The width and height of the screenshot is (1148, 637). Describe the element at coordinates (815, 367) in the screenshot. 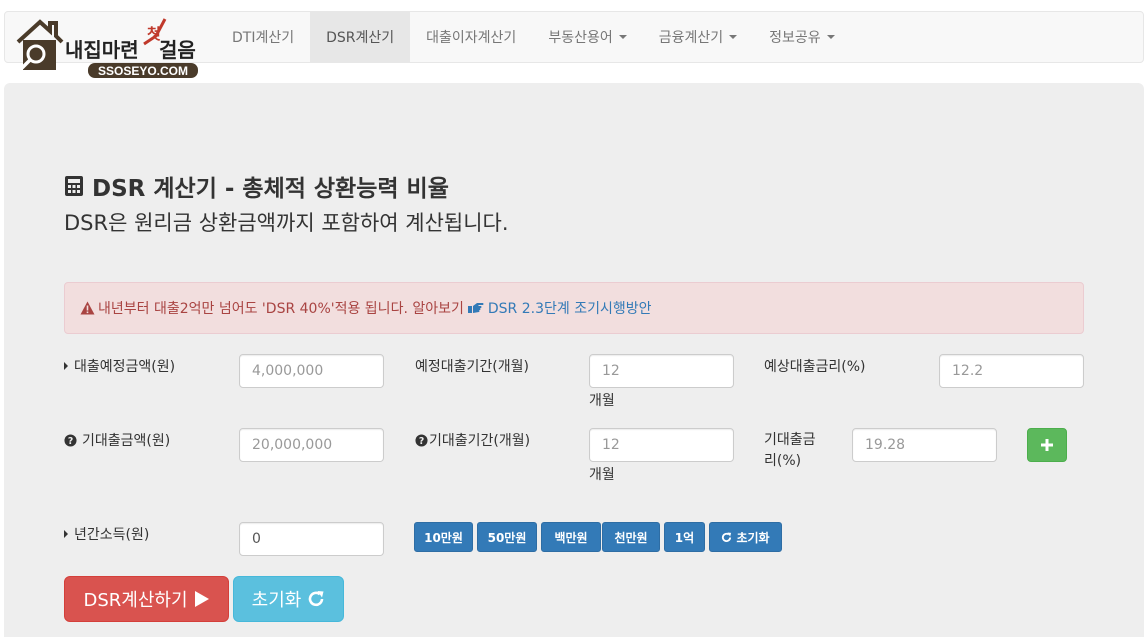

I see `loan-rate-label: 예상대출금리(%)` at that location.